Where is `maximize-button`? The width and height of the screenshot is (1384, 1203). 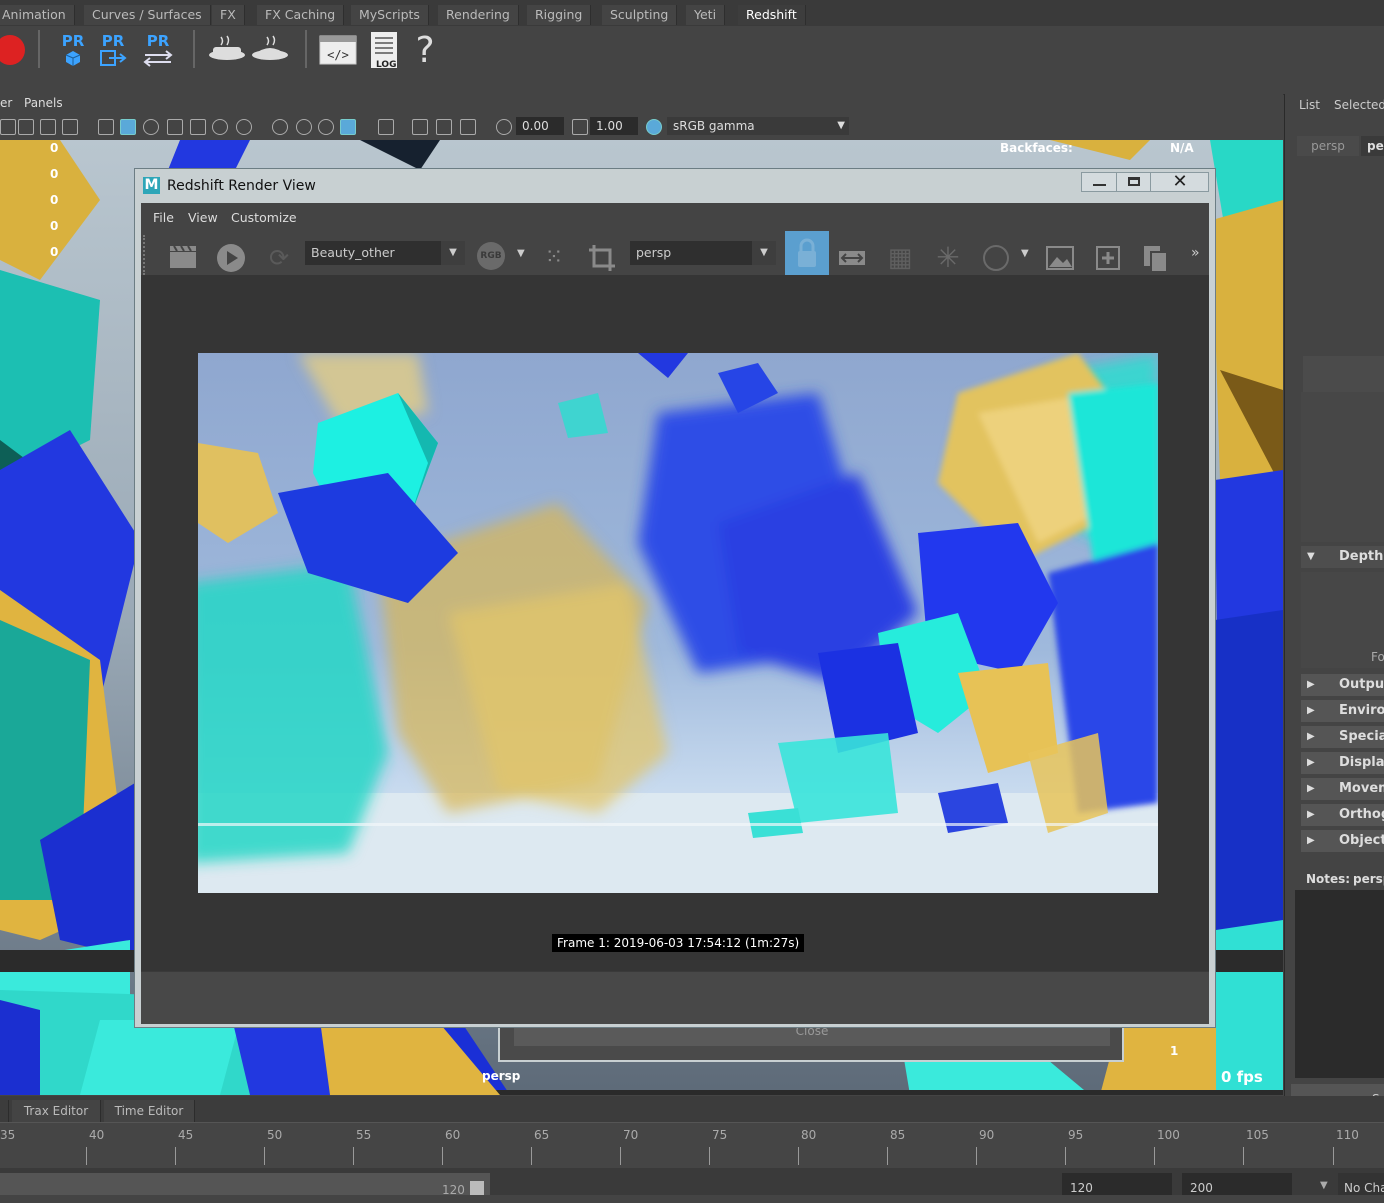
maximize-button is located at coordinates (1133, 182).